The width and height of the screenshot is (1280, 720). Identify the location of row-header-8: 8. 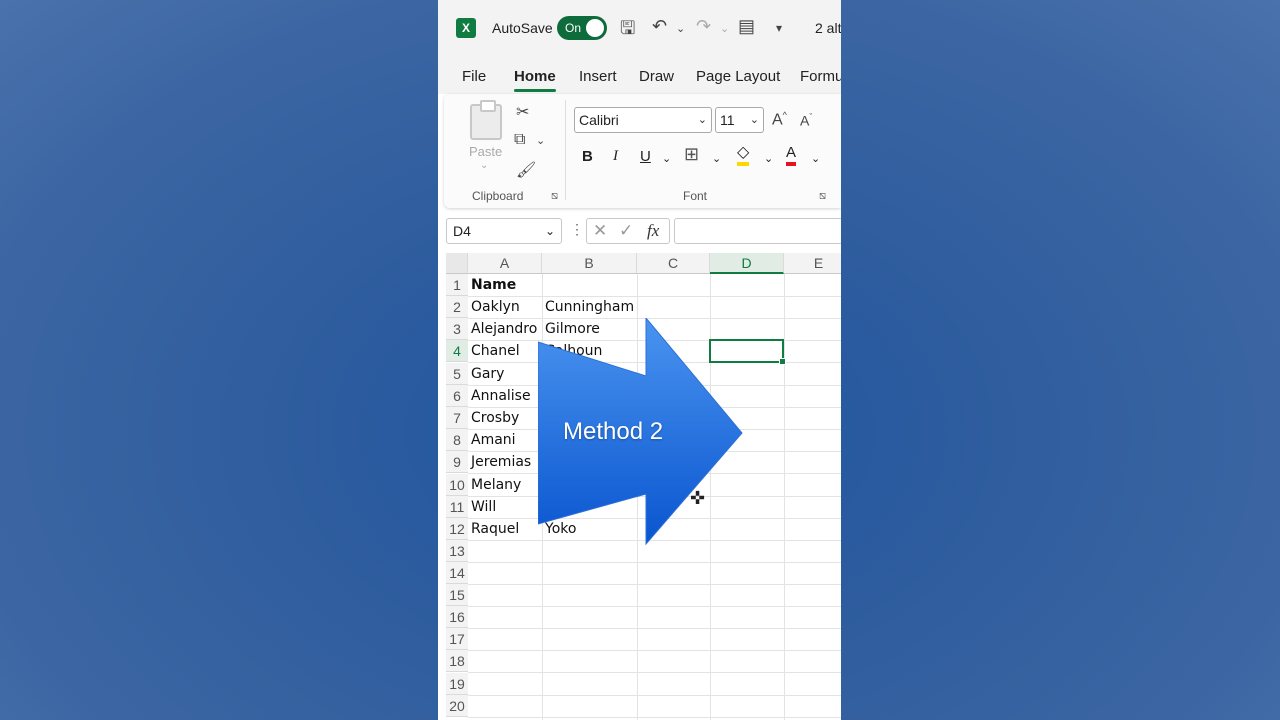
(457, 440).